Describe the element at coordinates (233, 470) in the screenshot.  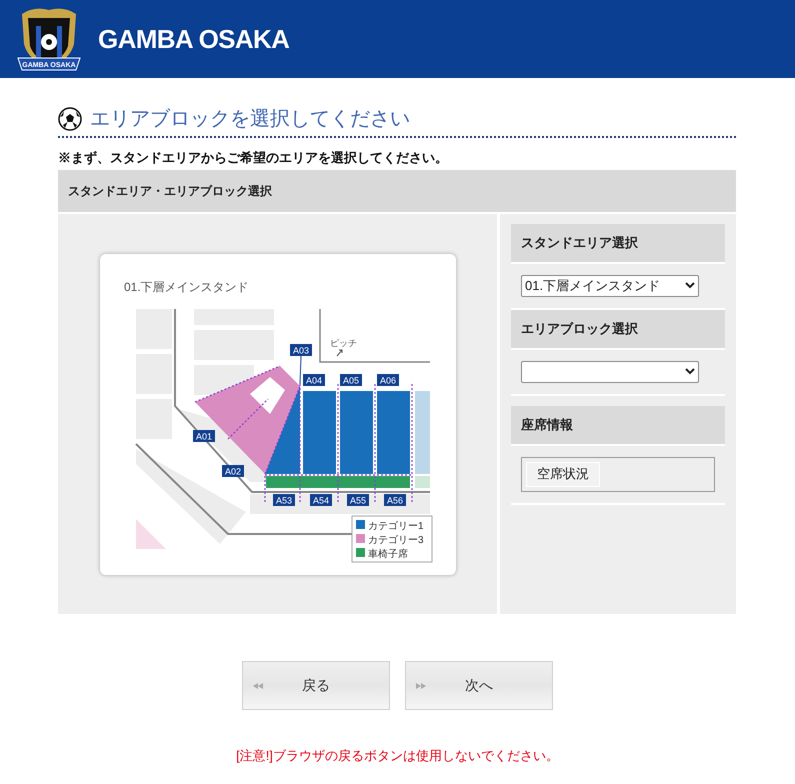
I see `block-label: A02` at that location.